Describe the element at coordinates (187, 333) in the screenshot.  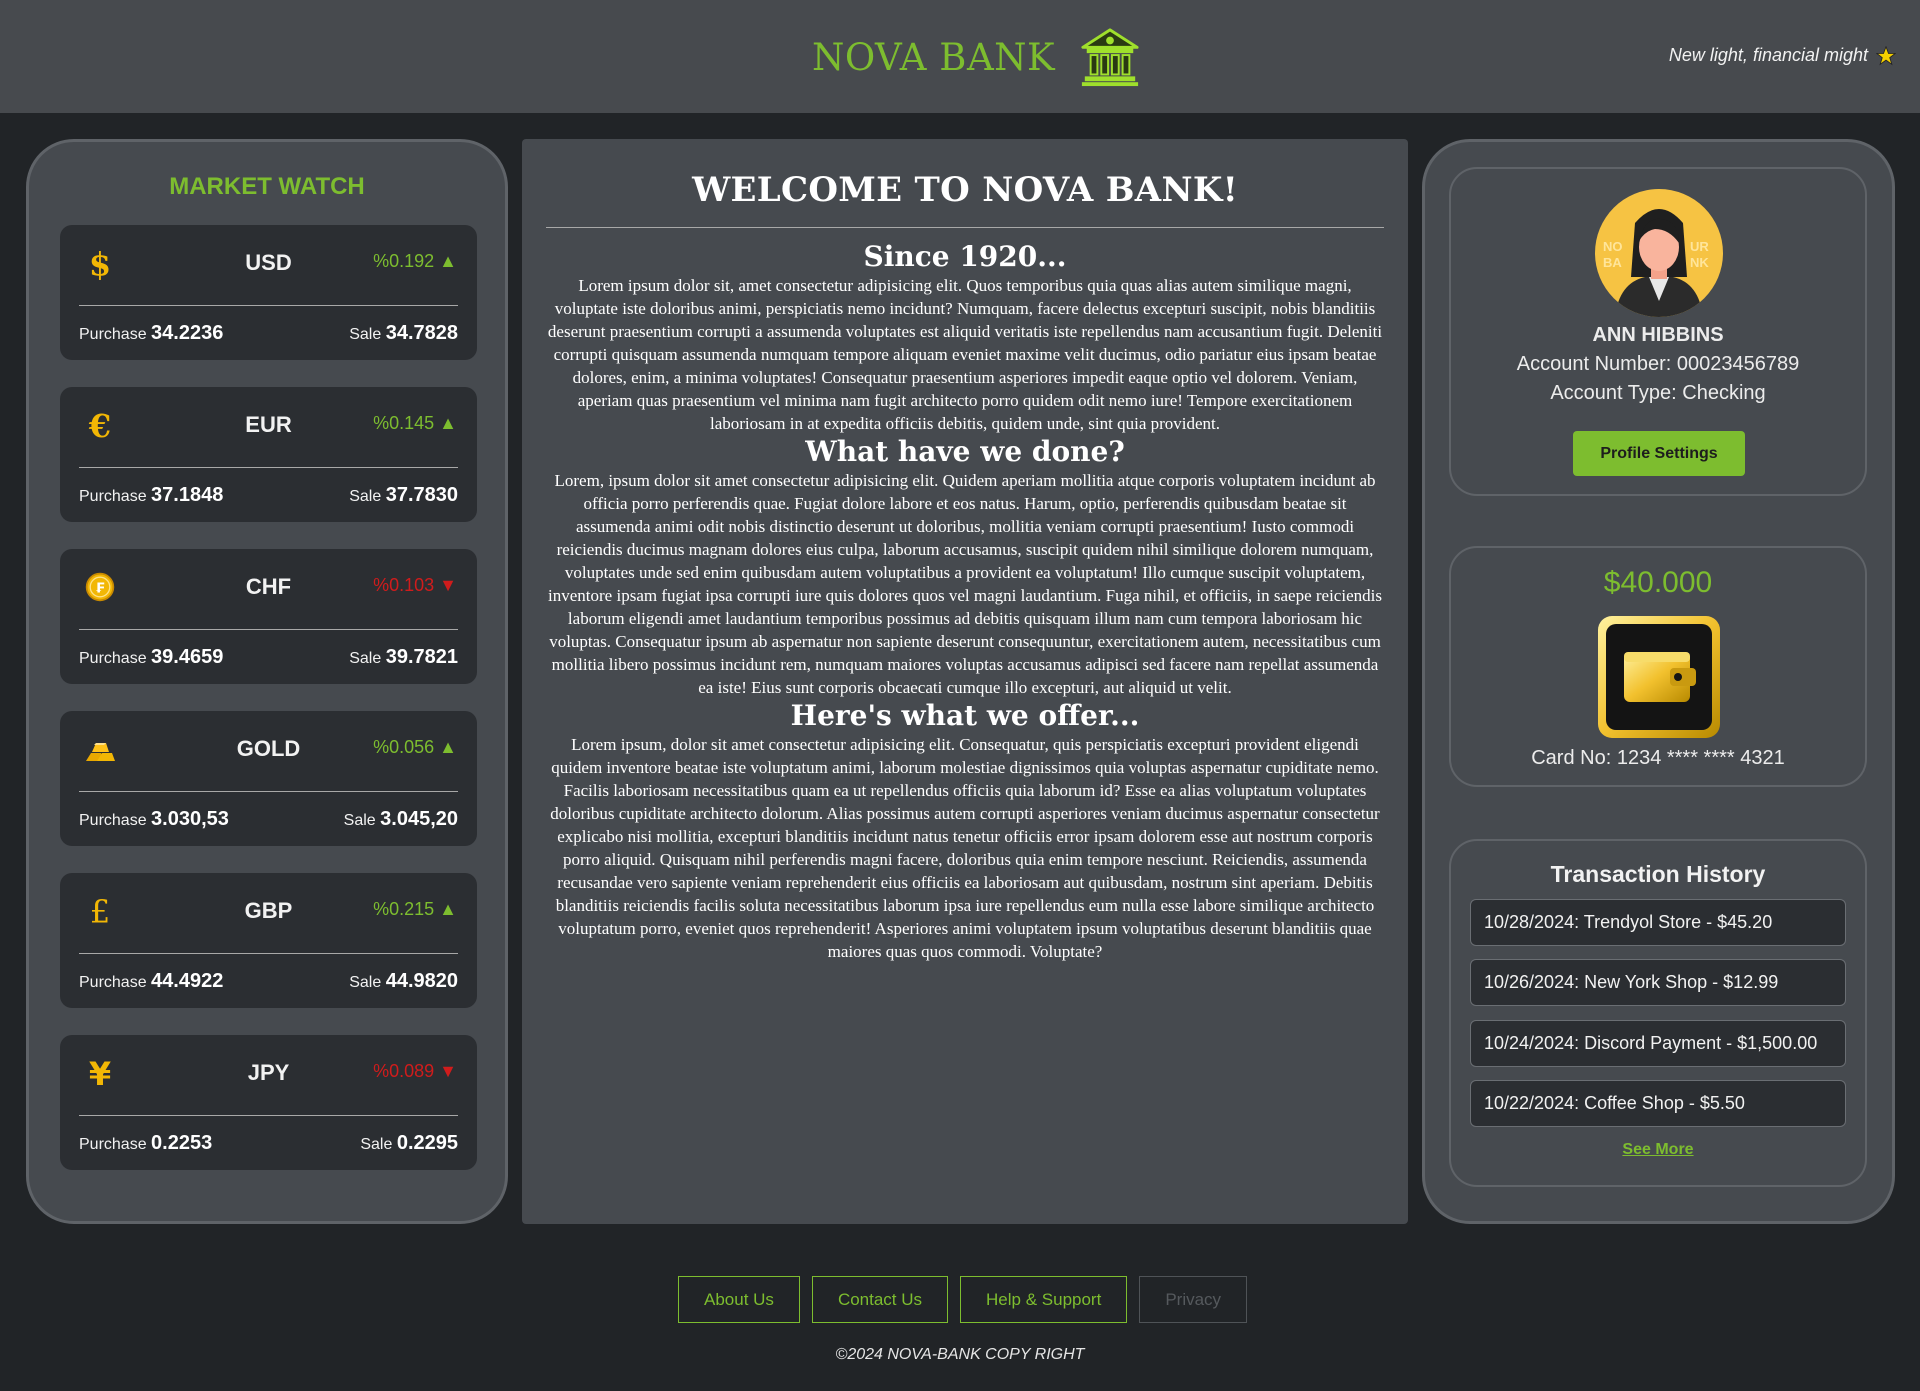
I see `purchase-value: 34.2236` at that location.